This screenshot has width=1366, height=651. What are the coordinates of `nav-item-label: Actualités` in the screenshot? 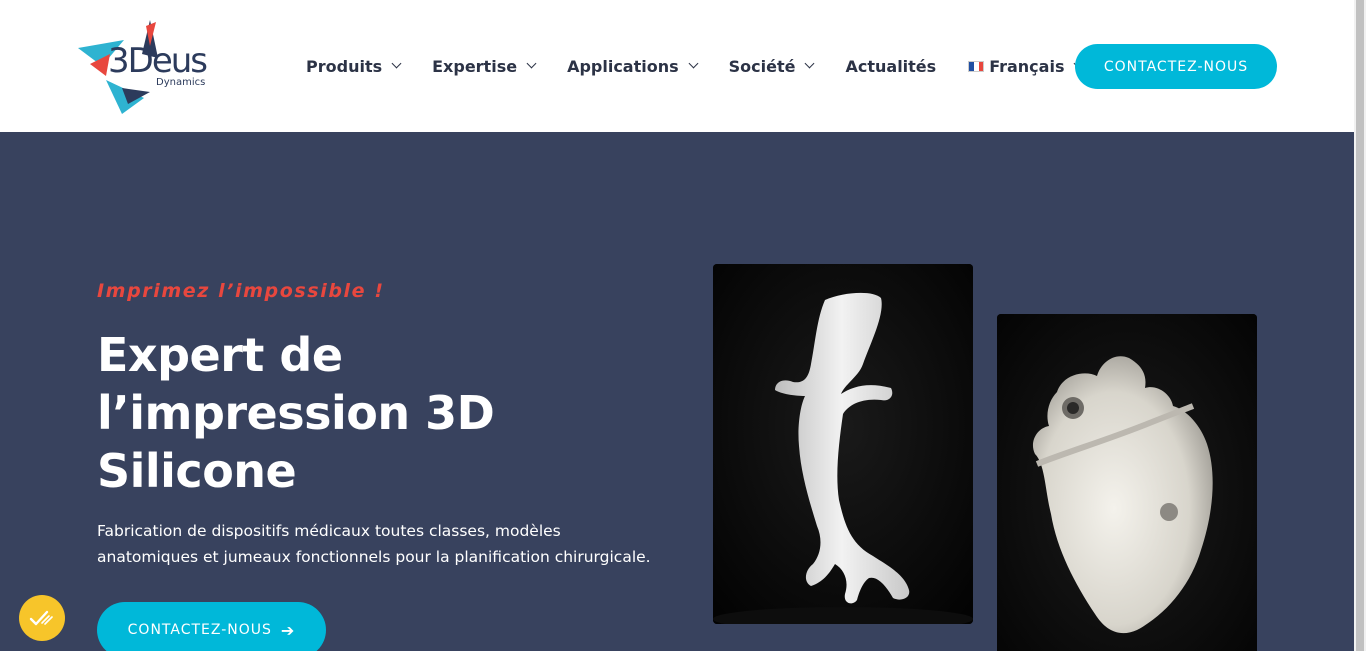 It's located at (891, 66).